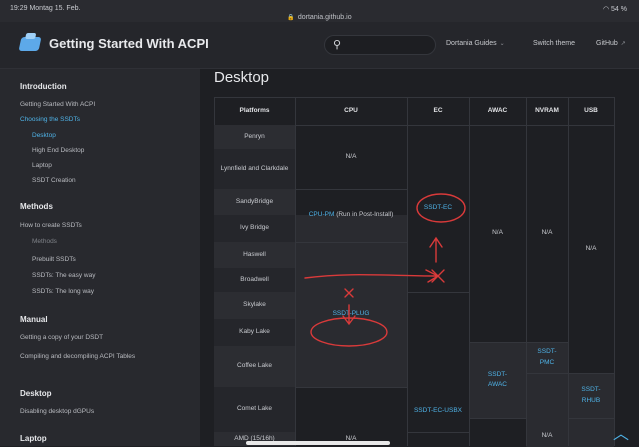 This screenshot has height=447, width=639. I want to click on cpu-pm-link: CPU-PM, so click(322, 214).